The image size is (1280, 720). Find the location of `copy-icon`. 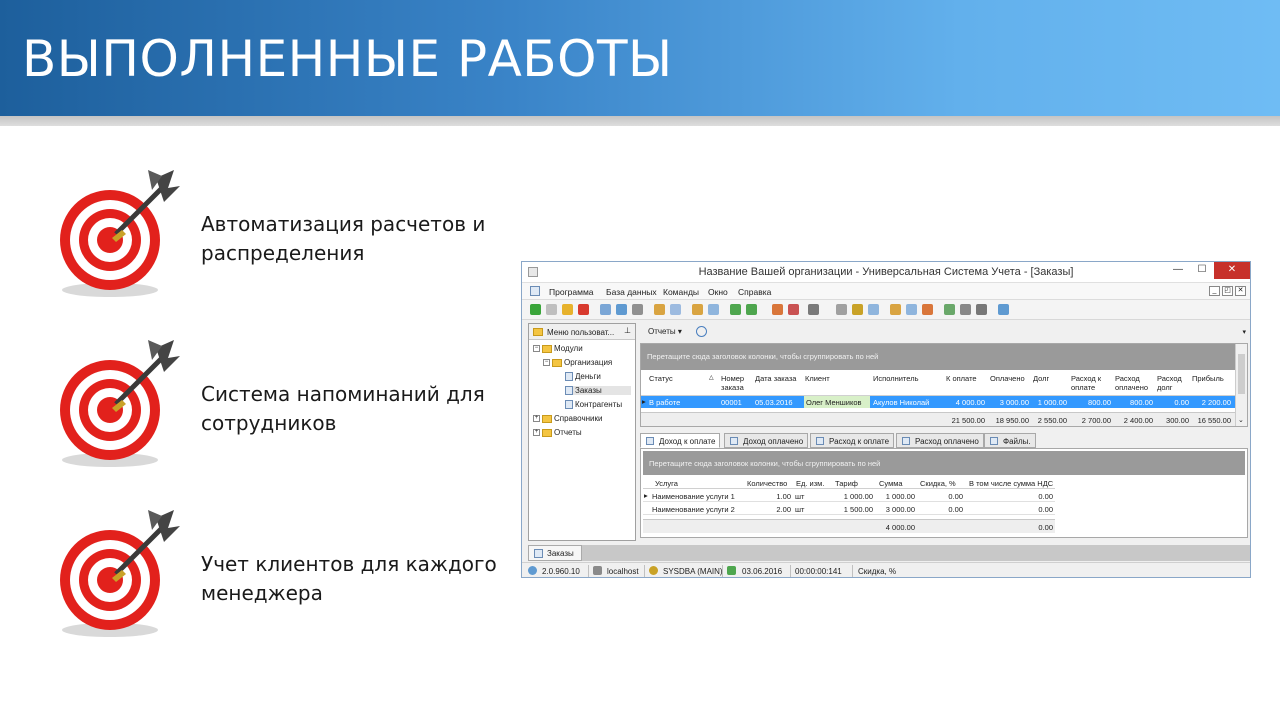

copy-icon is located at coordinates (551, 309).